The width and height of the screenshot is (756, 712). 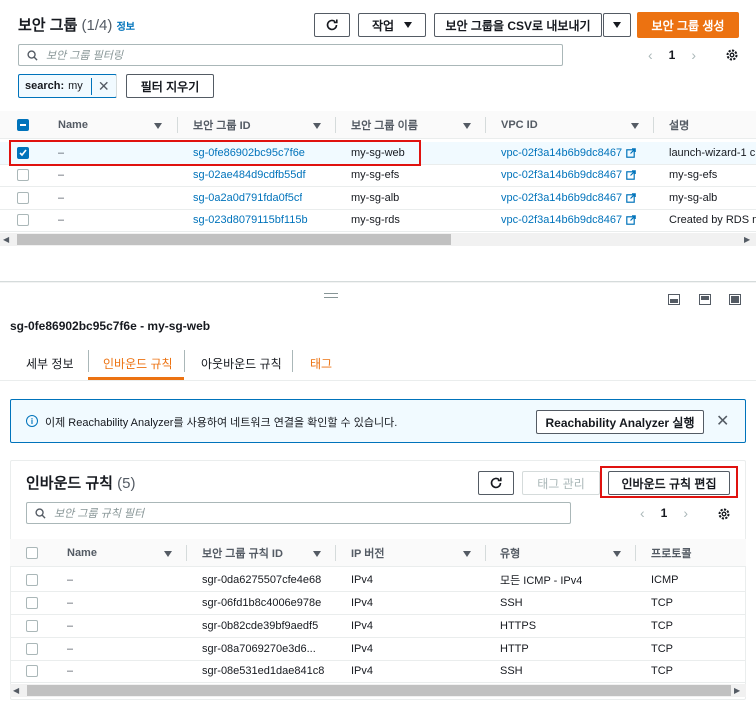 I want to click on inbound-settings-gear-icon, so click(x=724, y=515).